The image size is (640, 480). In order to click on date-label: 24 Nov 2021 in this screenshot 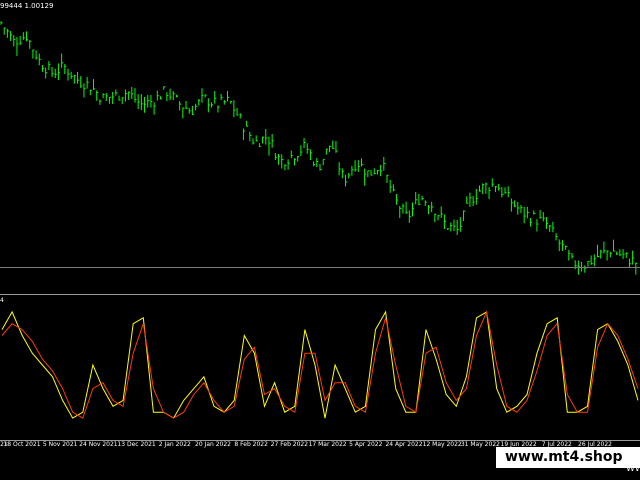, I will do `click(98, 444)`.